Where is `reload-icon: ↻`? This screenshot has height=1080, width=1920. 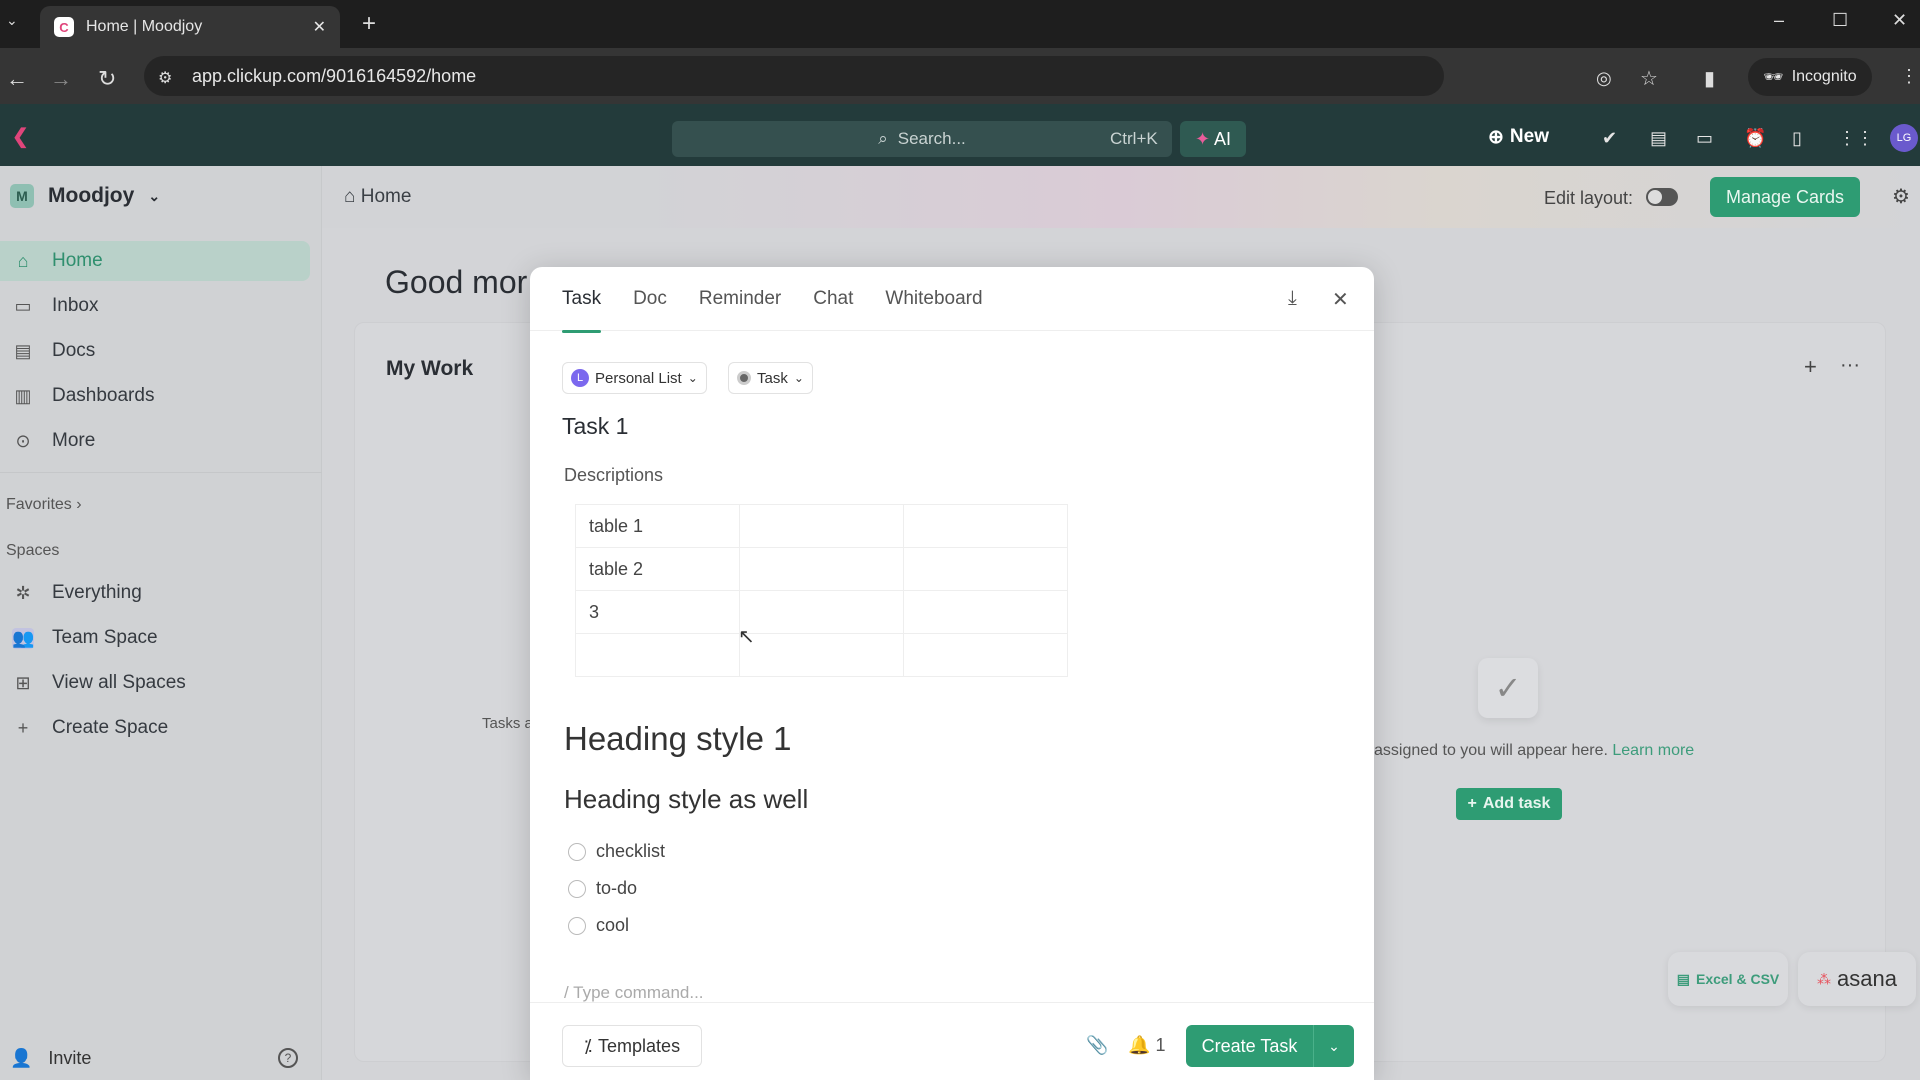 reload-icon: ↻ is located at coordinates (107, 79).